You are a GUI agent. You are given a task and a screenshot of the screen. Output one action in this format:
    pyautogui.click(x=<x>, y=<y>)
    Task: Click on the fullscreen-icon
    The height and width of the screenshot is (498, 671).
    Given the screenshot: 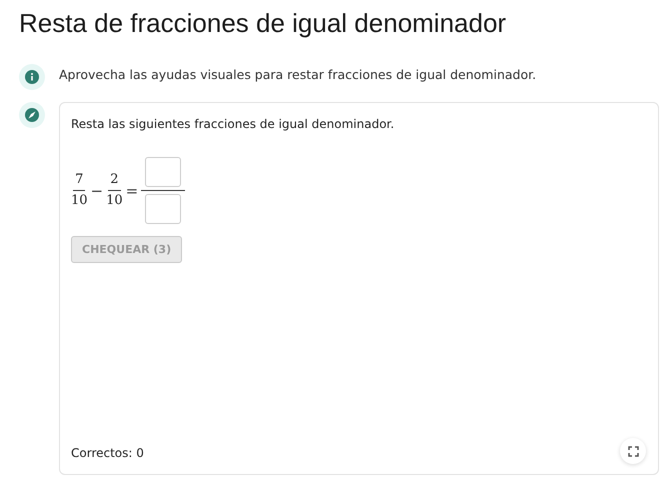 What is the action you would take?
    pyautogui.click(x=633, y=451)
    